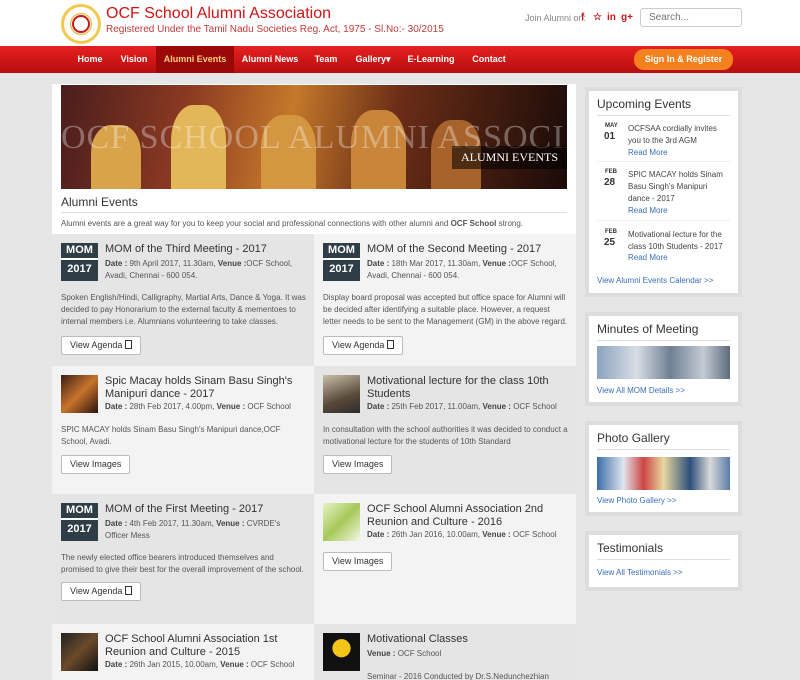  I want to click on event-title: MOM of the Second Meeting - 2017, so click(467, 249).